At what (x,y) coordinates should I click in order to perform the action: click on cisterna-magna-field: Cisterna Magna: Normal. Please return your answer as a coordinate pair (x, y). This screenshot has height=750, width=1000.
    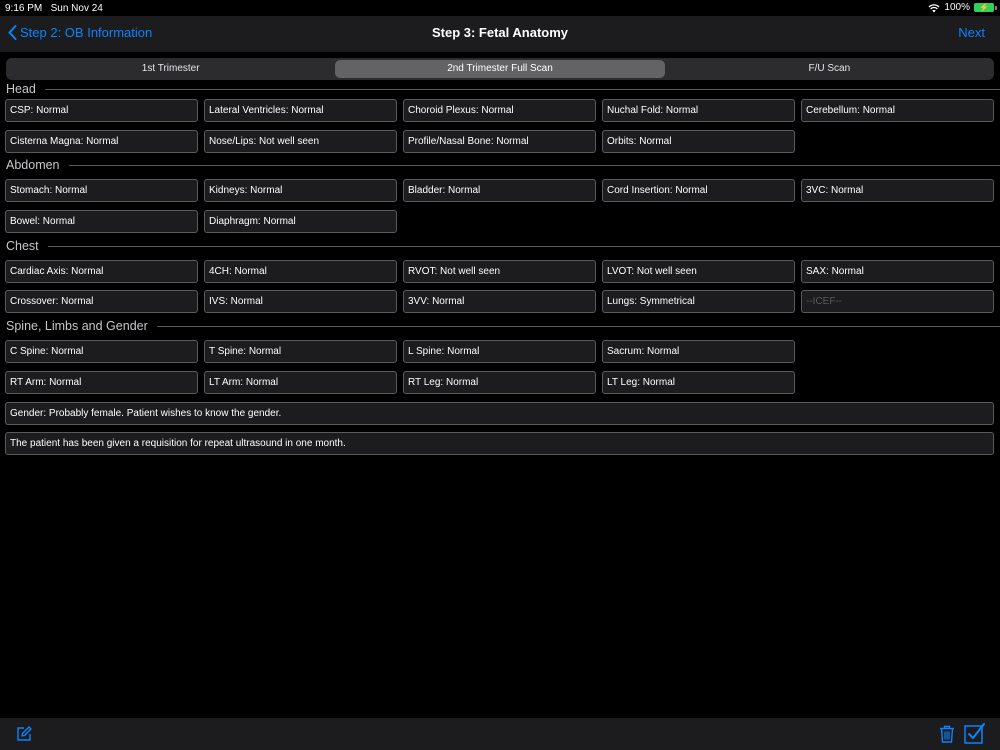
    Looking at the image, I should click on (101, 141).